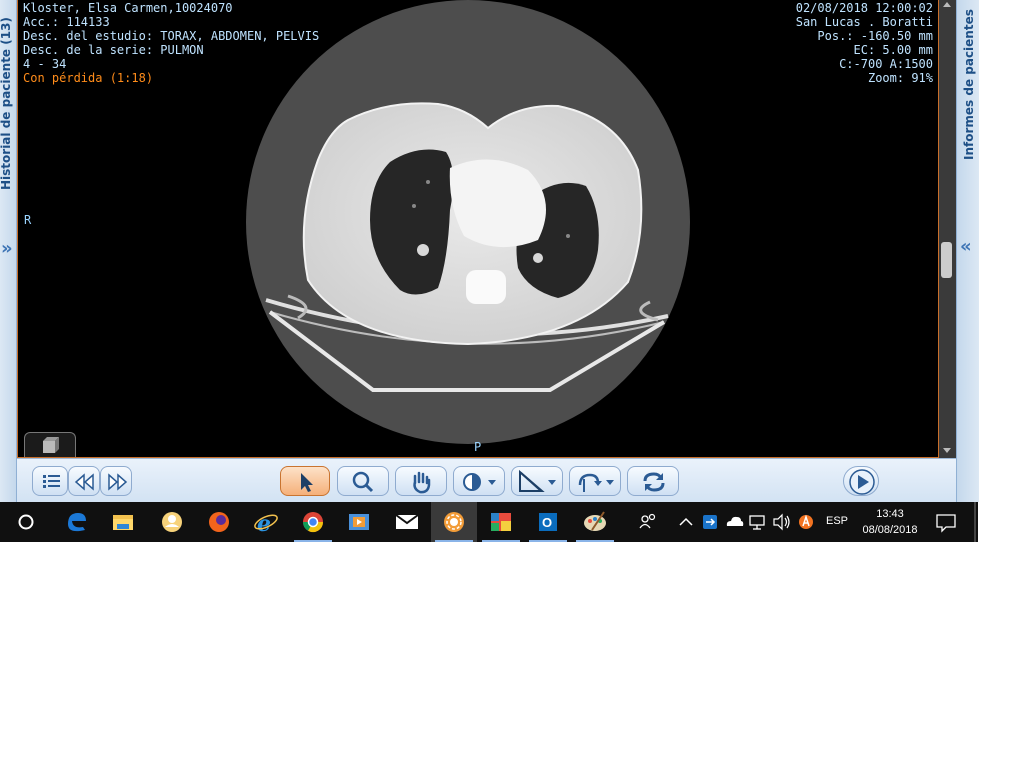 The image size is (1024, 768). I want to click on taskbar-paint, so click(595, 522).